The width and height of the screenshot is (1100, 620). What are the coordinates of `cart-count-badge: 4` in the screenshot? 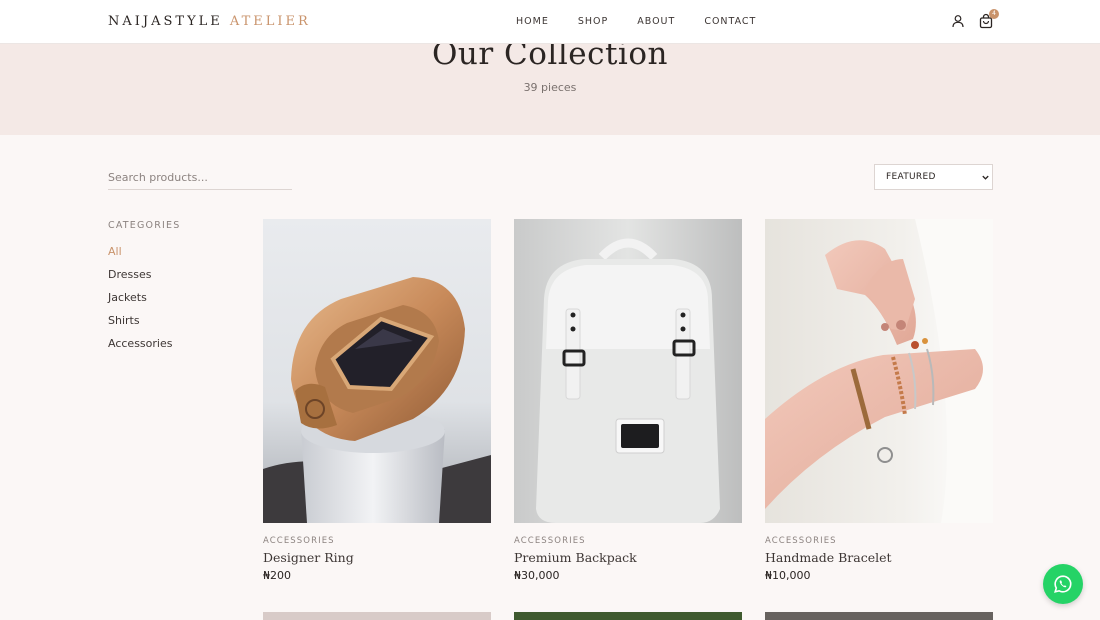 It's located at (994, 14).